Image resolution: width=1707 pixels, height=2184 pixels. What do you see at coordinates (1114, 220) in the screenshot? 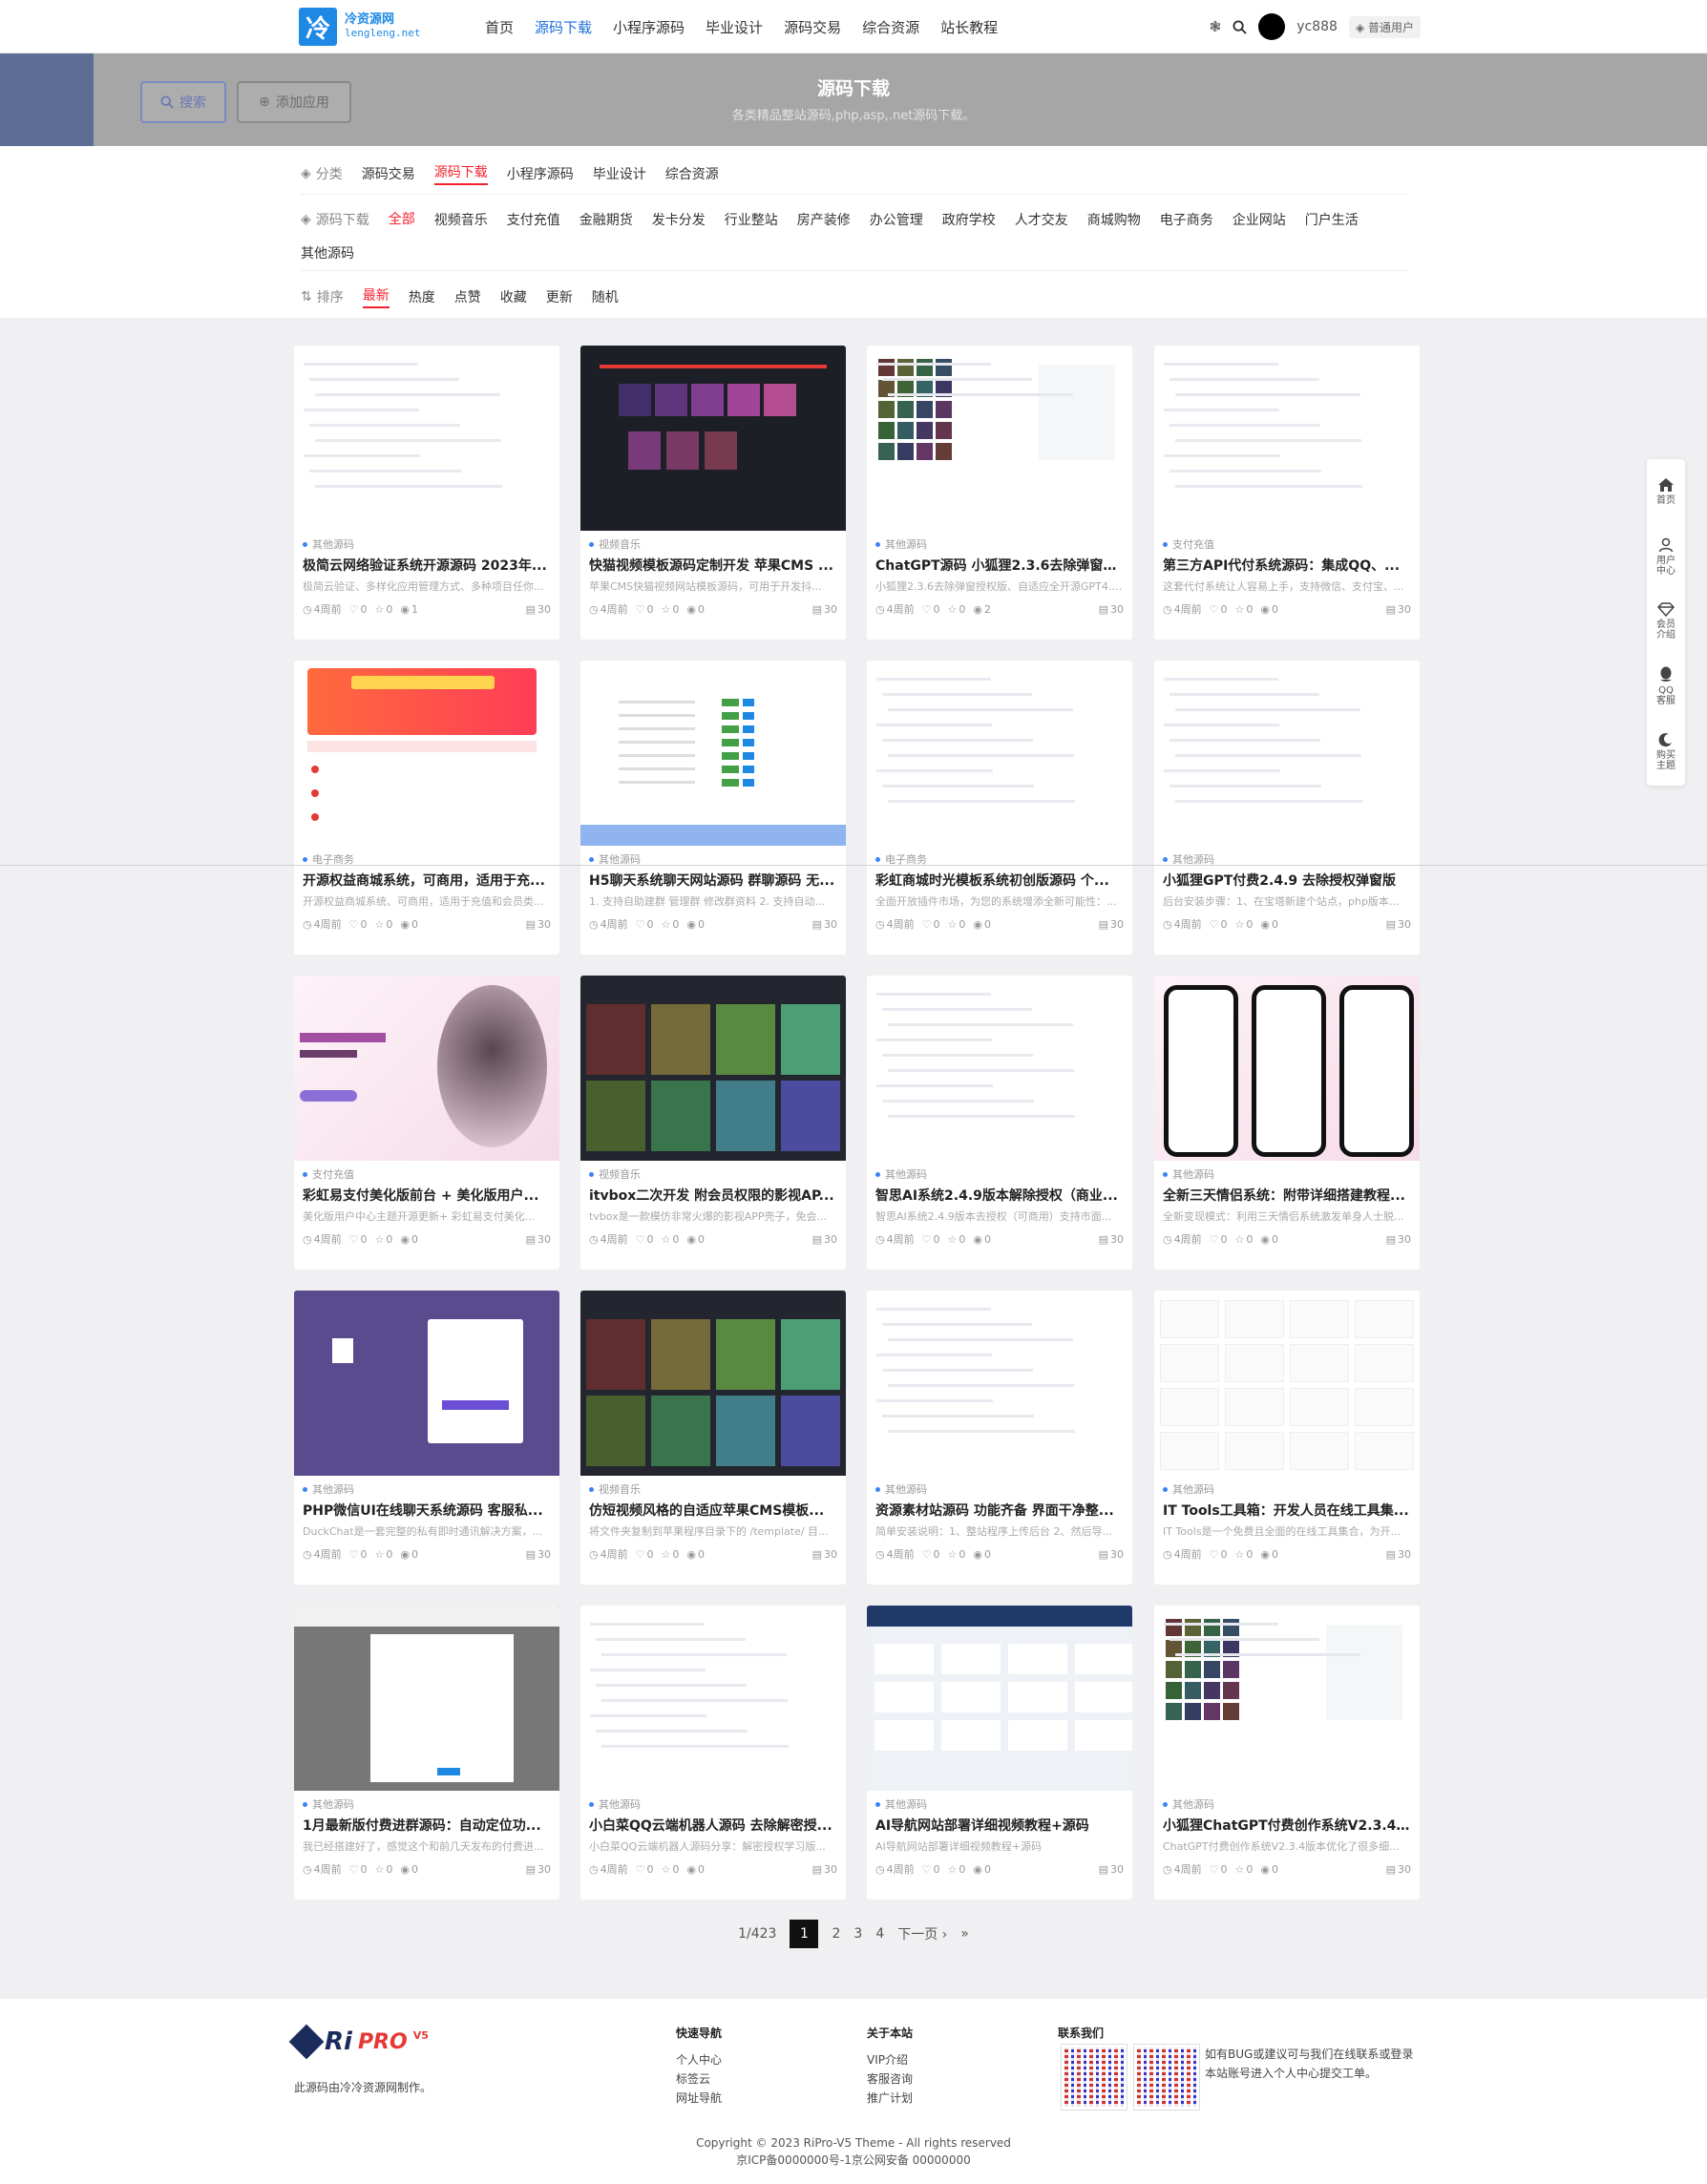
I see `subcategory-item: 商城购物` at bounding box center [1114, 220].